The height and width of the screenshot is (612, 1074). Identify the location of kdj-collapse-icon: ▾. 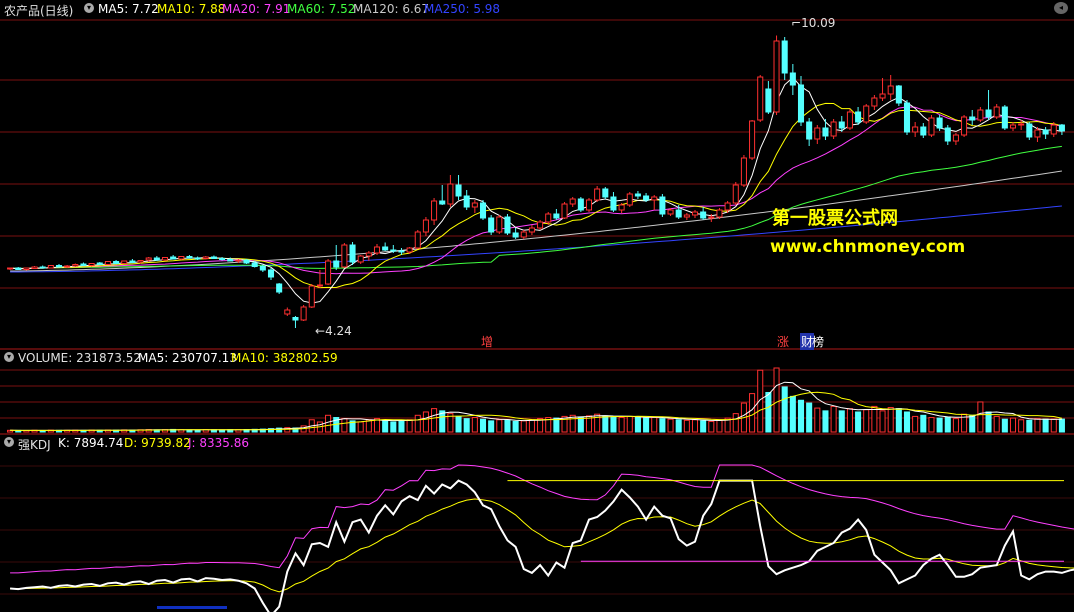
(9, 442).